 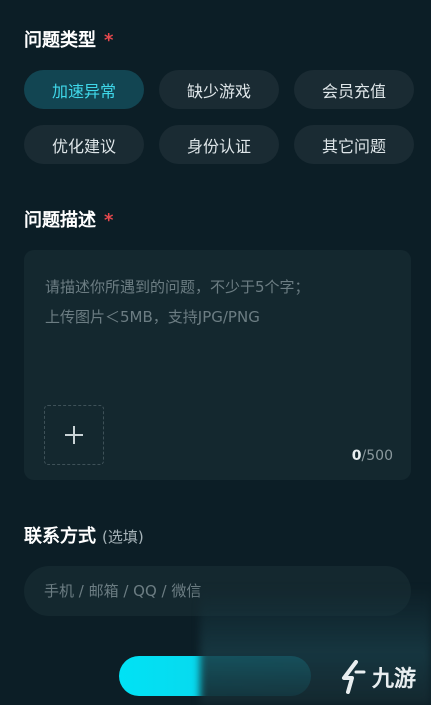 What do you see at coordinates (152, 317) in the screenshot?
I see `placeholder-line-2: 上传图片＜5MB，支持JPG/PNG` at bounding box center [152, 317].